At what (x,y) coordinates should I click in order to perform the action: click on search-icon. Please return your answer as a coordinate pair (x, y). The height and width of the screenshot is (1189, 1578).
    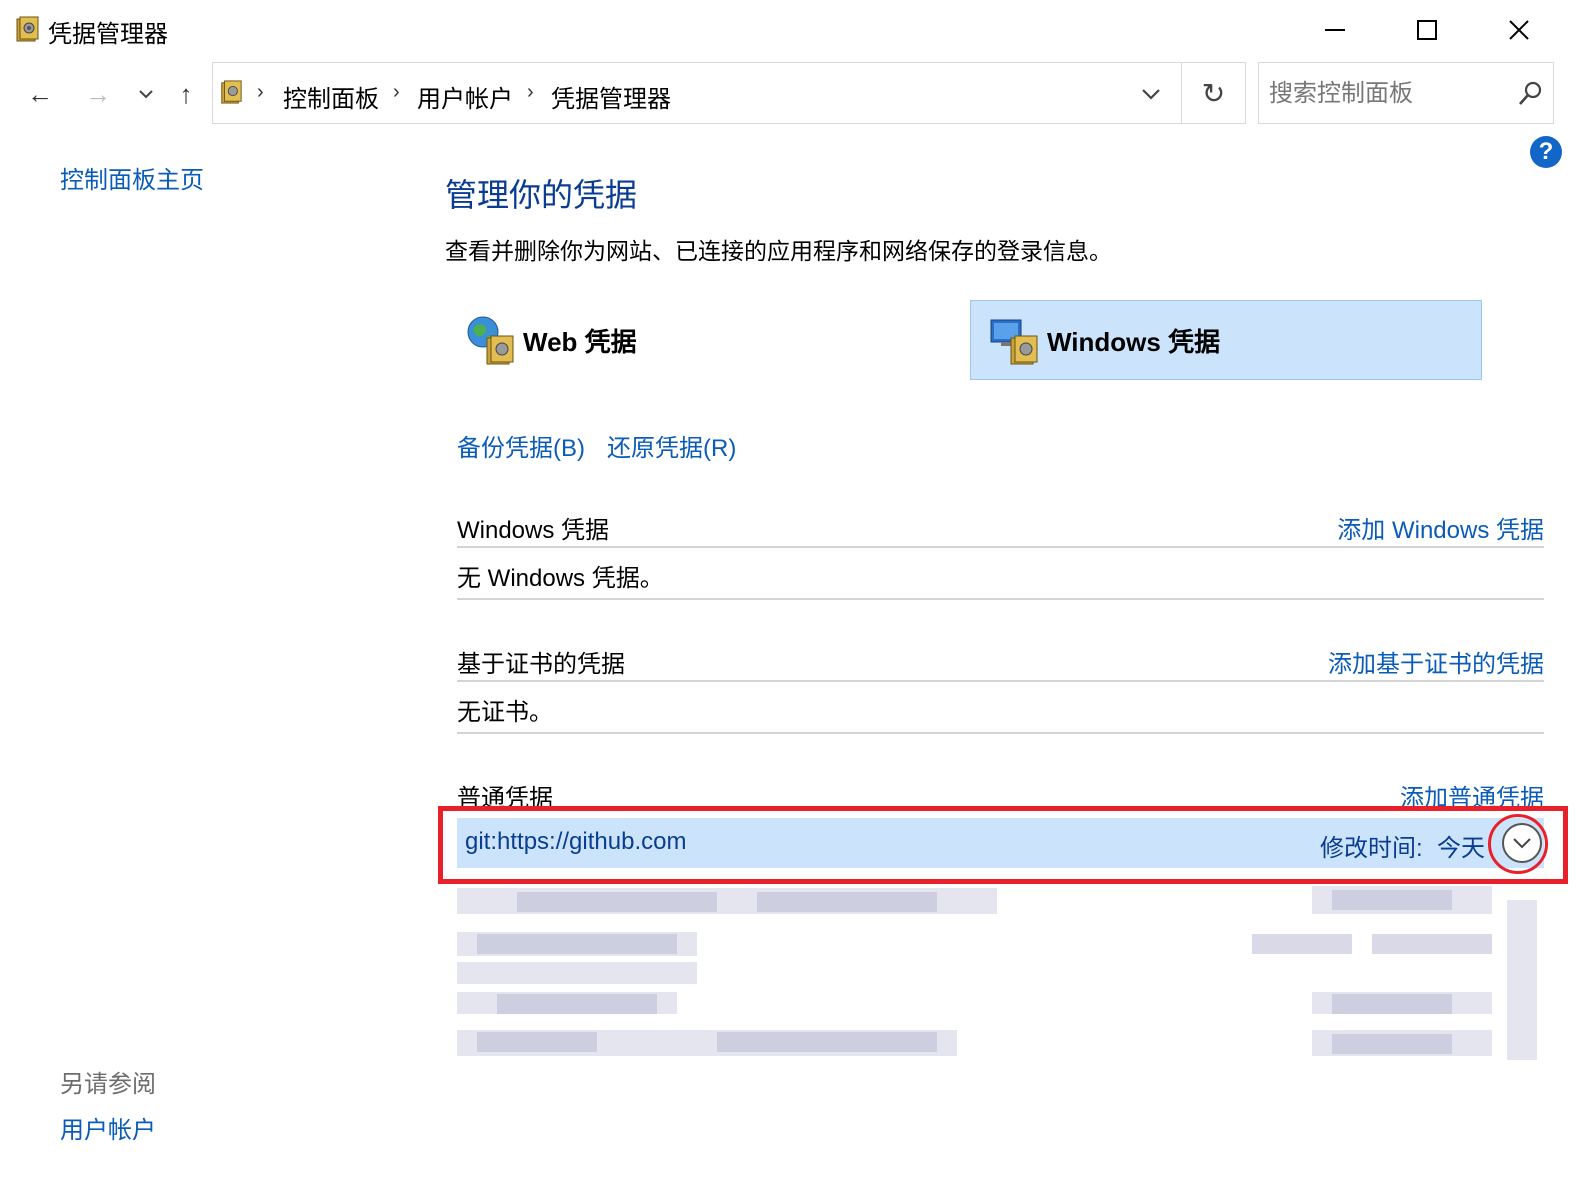
    Looking at the image, I should click on (1530, 94).